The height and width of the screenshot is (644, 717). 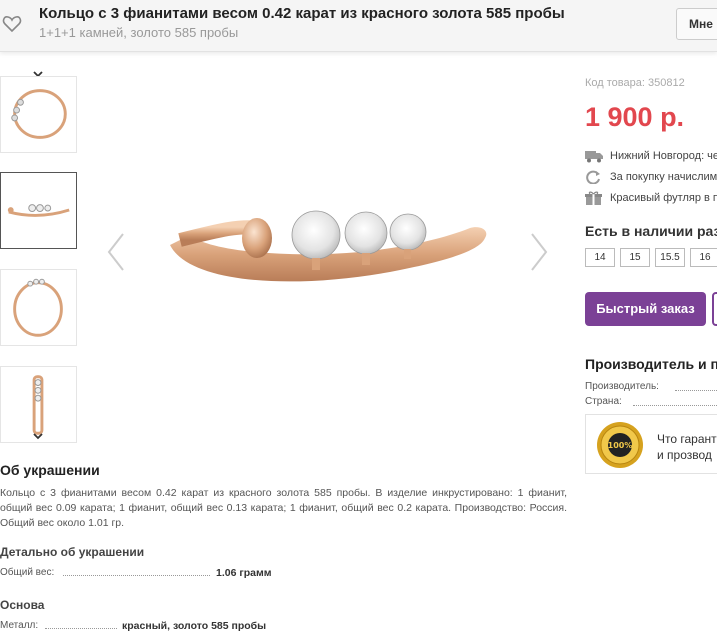 I want to click on metal-label: Металл:, so click(x=19, y=625).